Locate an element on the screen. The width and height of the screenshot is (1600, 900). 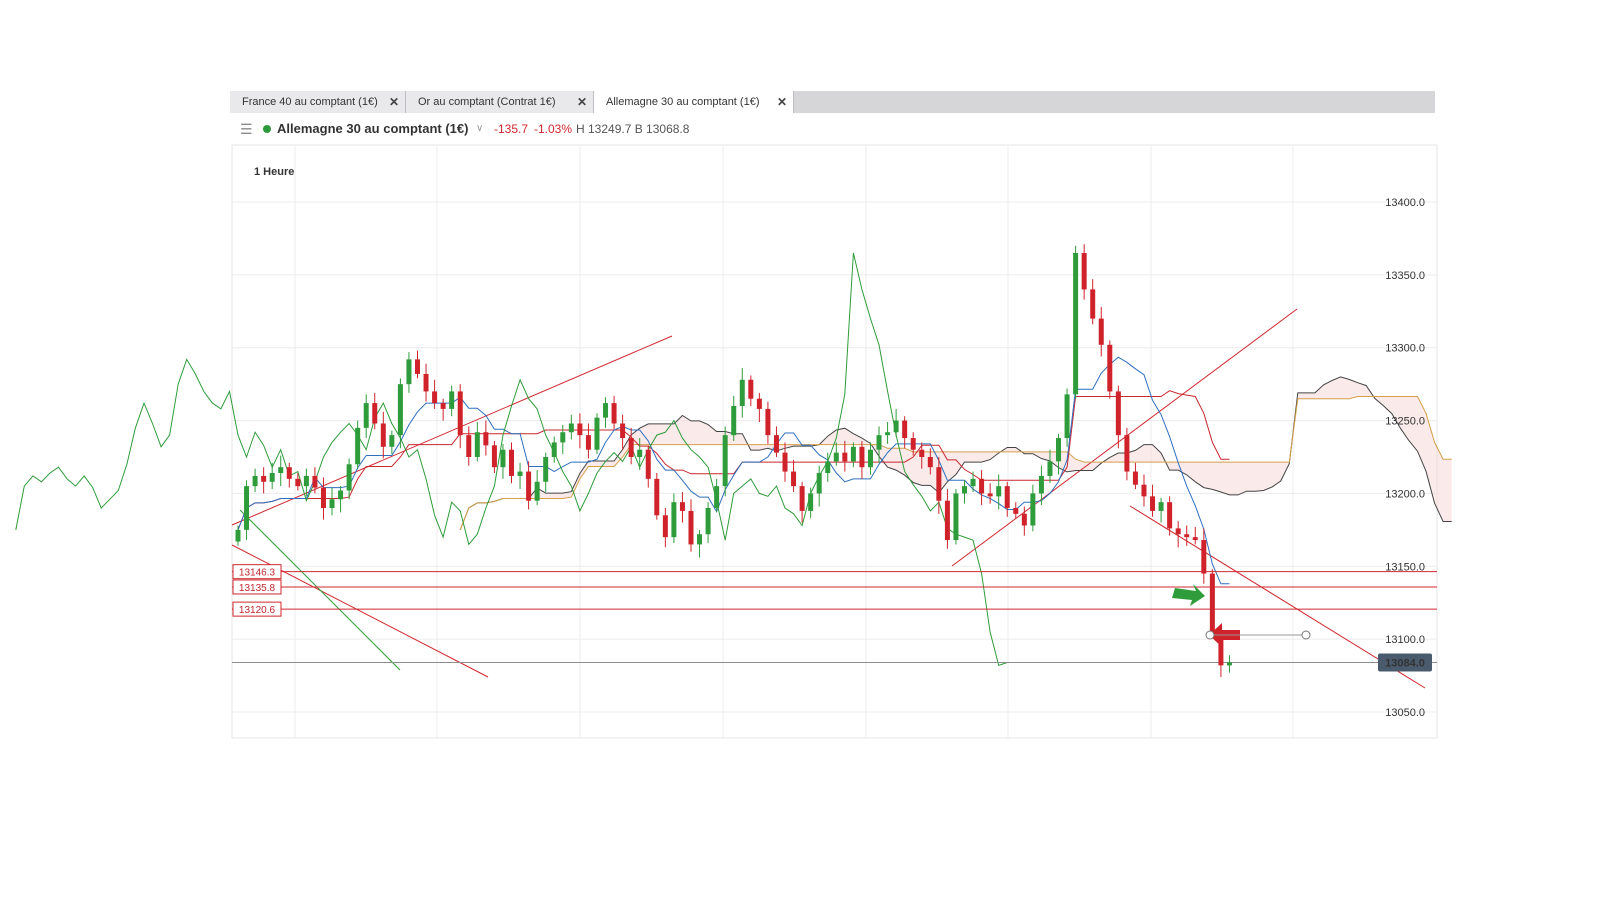
y-tick-label: 13100.0 is located at coordinates (1405, 640).